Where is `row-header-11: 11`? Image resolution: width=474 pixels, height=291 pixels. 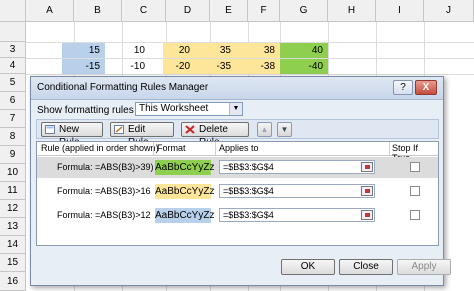
row-header-11: 11 is located at coordinates (13, 191).